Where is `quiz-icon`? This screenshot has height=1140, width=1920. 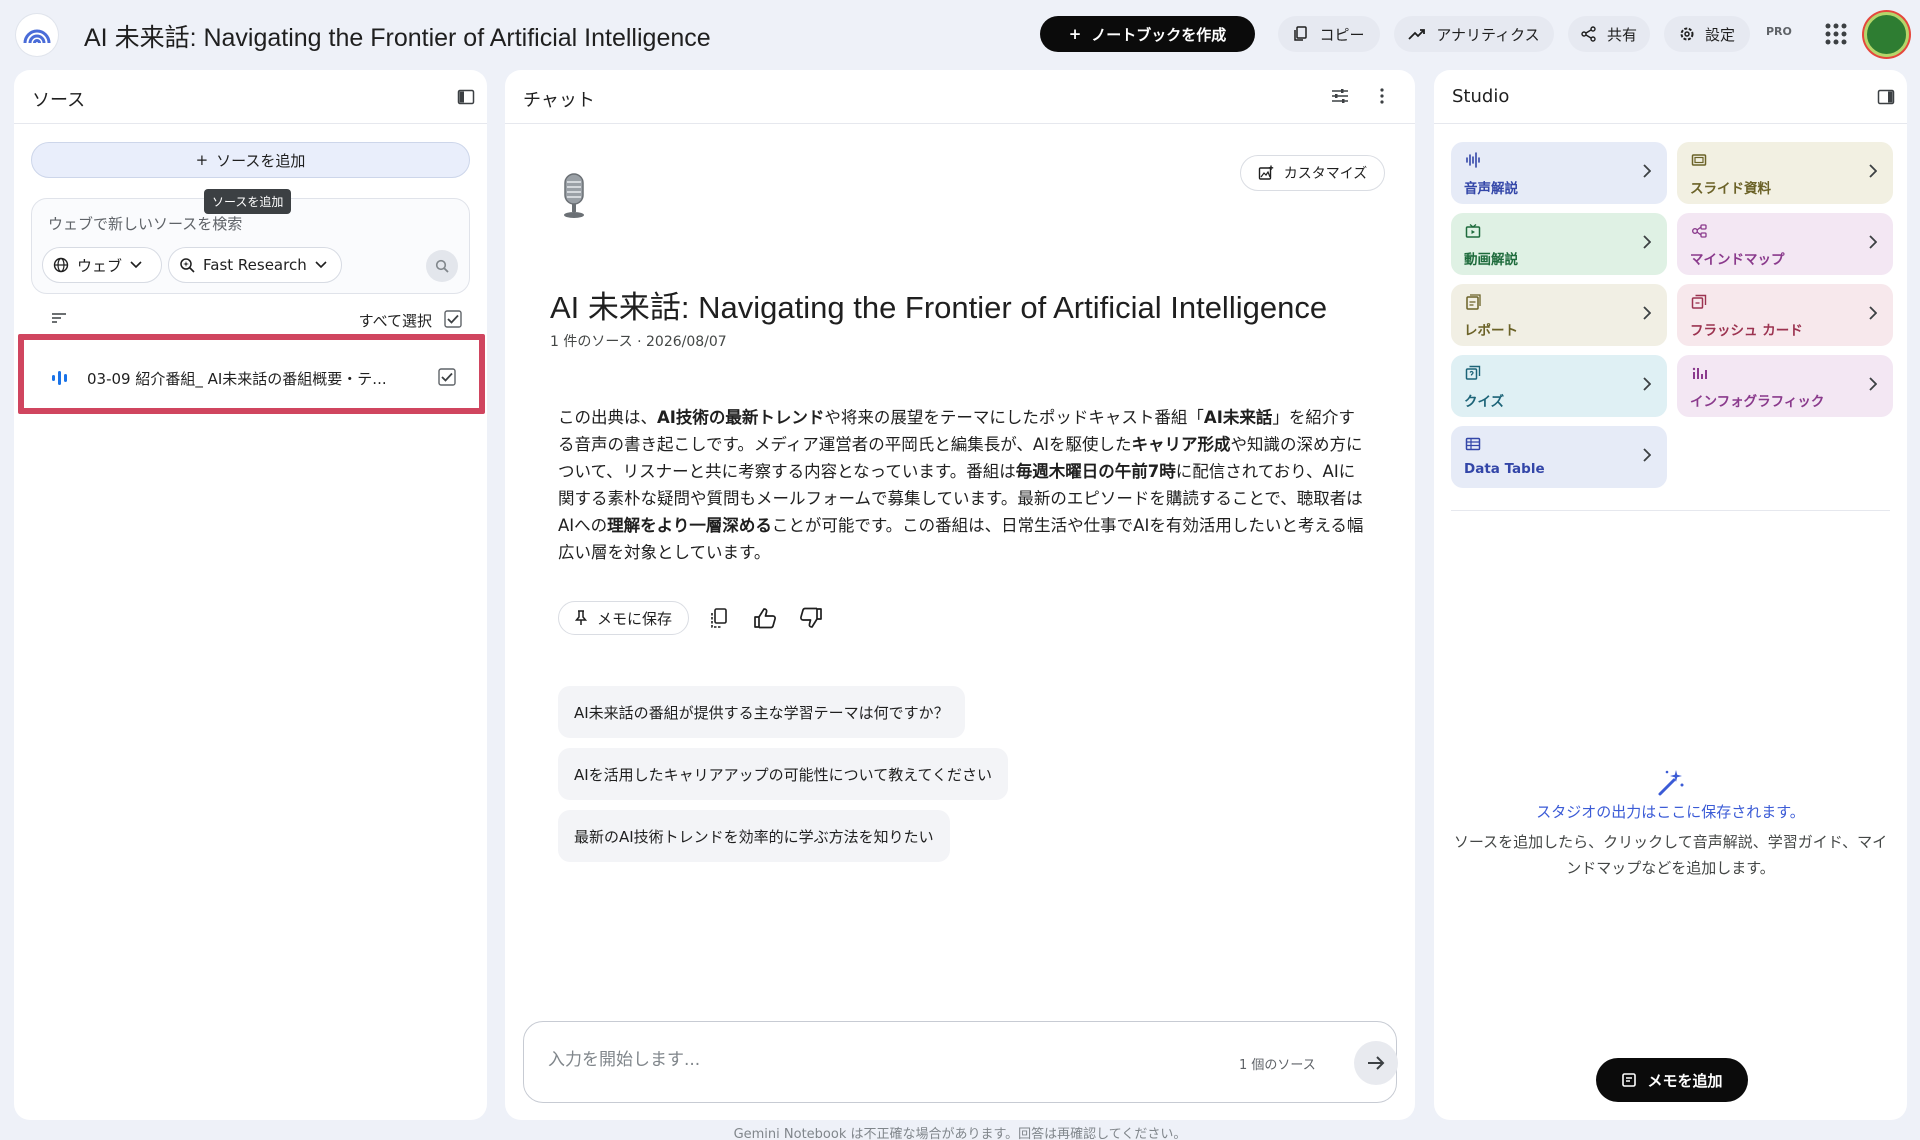 quiz-icon is located at coordinates (1473, 372).